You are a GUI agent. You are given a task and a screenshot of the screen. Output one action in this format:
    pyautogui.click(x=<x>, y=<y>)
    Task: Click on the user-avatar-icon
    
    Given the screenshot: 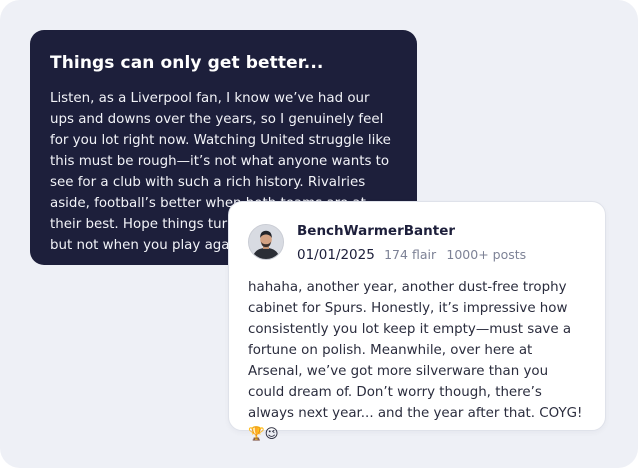 What is the action you would take?
    pyautogui.click(x=266, y=242)
    